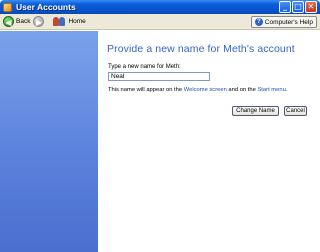 This screenshot has width=320, height=252. I want to click on title-bar: User Accounts _ □ ✕, so click(160, 7).